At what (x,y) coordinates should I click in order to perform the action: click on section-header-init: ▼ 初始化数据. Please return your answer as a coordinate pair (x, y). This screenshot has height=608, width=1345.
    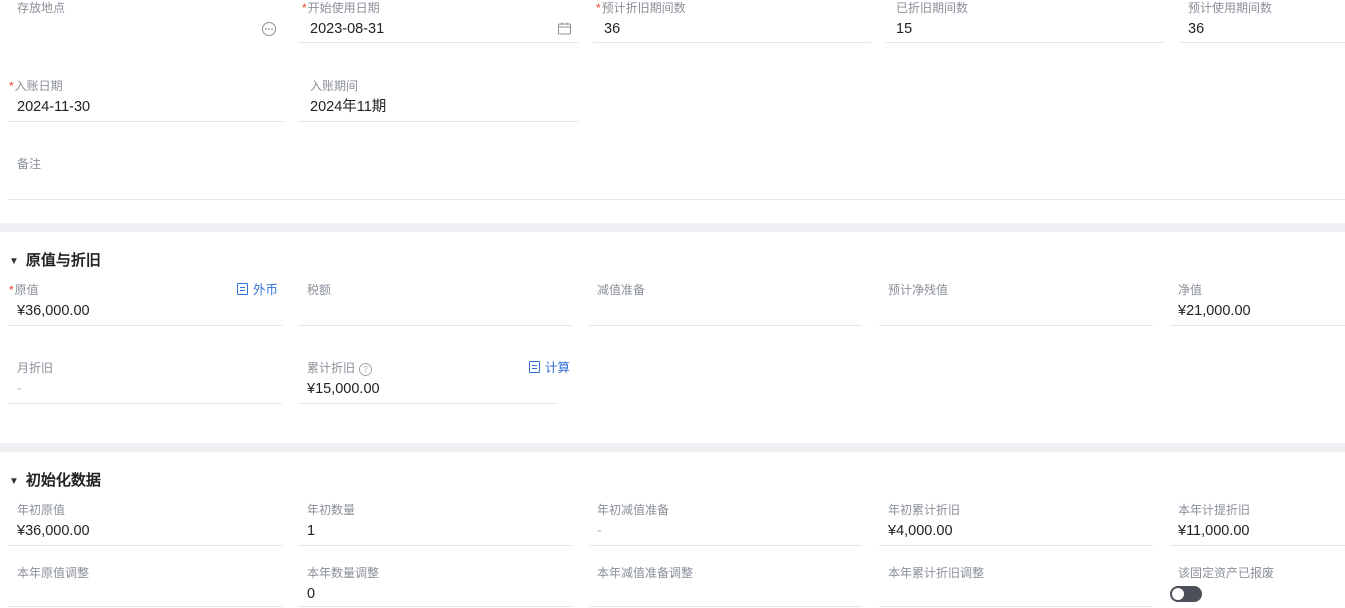
    Looking at the image, I should click on (55, 479).